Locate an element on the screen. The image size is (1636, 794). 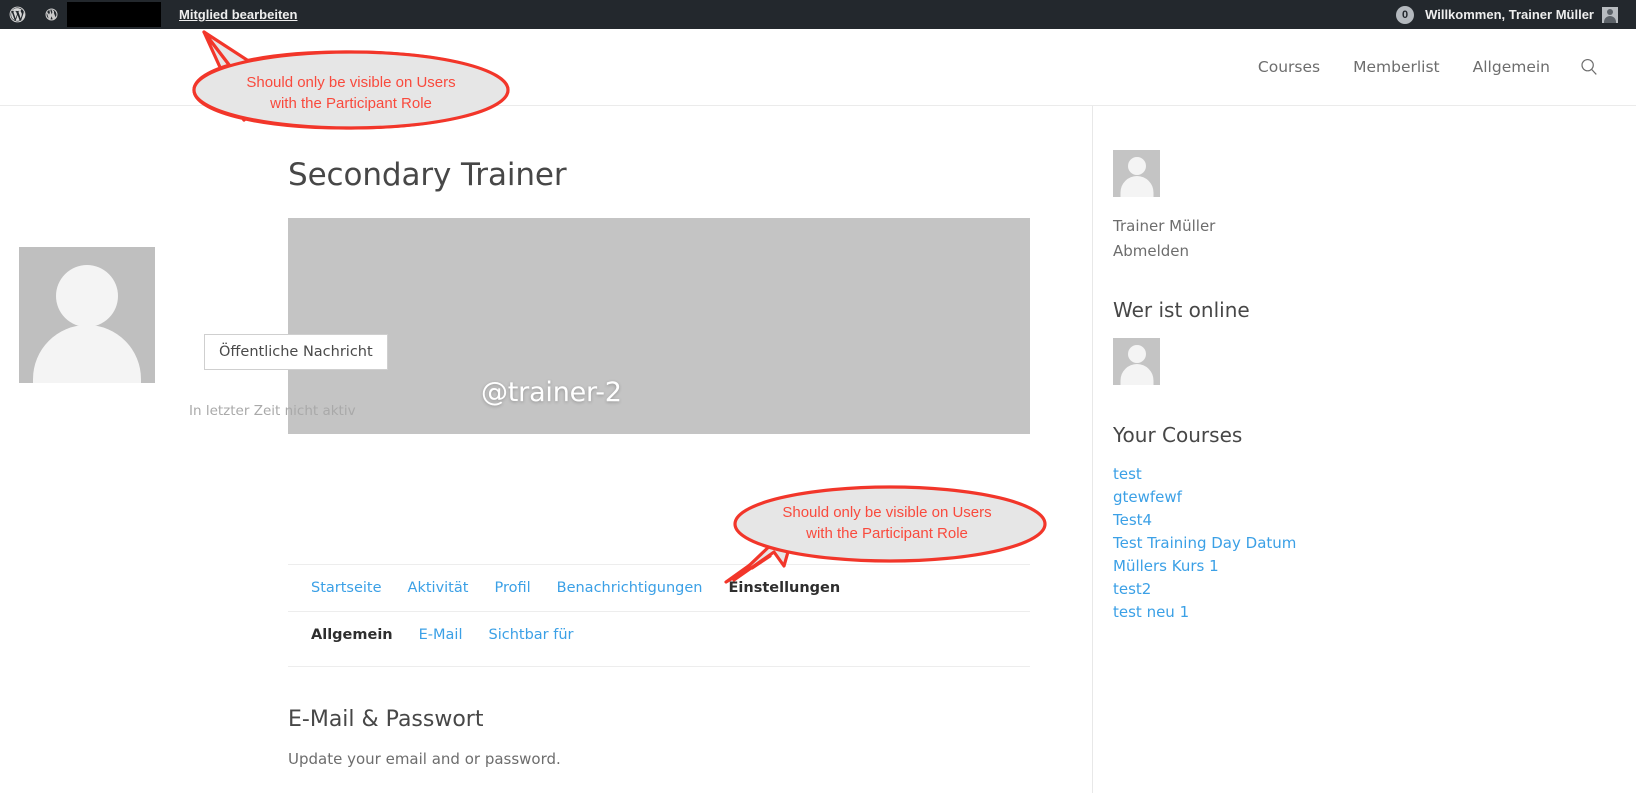
tab-profil: Profil is located at coordinates (512, 588).